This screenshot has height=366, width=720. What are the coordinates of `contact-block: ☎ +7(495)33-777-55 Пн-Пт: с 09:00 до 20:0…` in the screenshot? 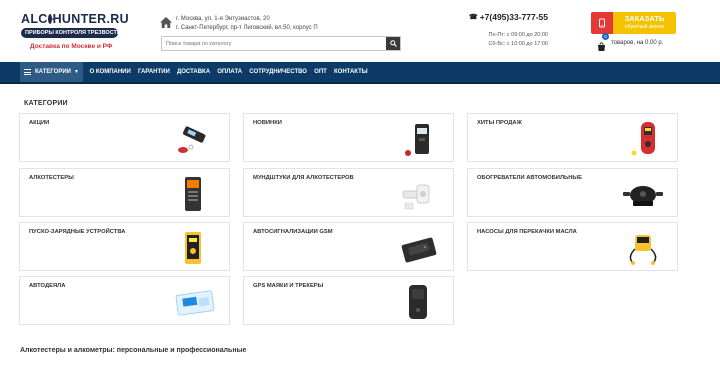 It's located at (503, 30).